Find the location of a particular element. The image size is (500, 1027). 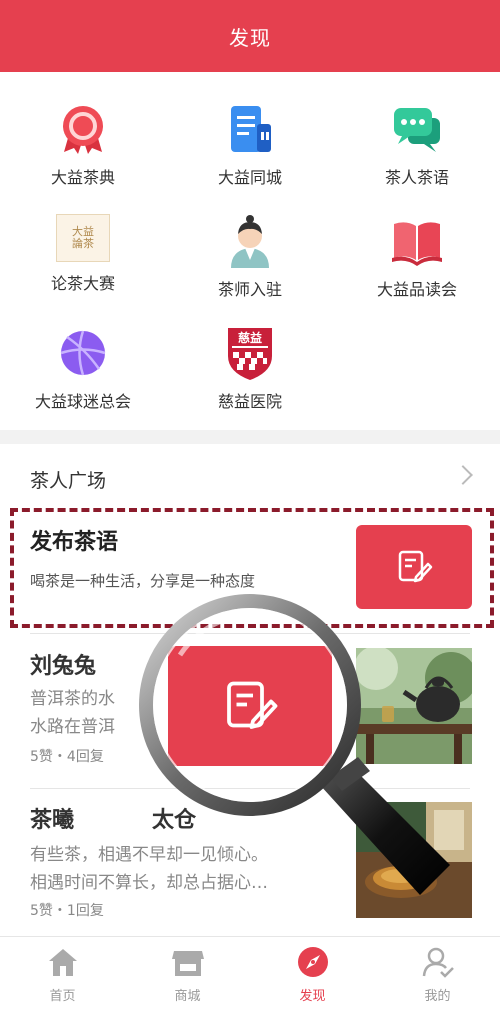

tab-shop: 商城 is located at coordinates (187, 982).